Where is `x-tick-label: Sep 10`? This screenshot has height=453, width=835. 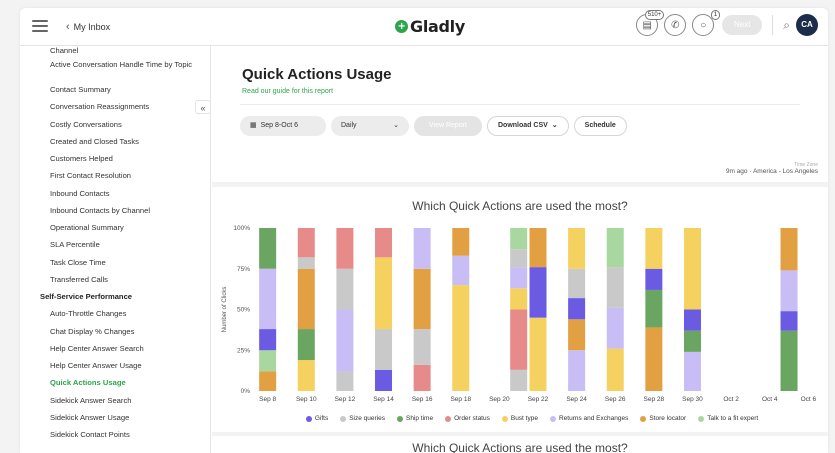 x-tick-label: Sep 10 is located at coordinates (306, 399).